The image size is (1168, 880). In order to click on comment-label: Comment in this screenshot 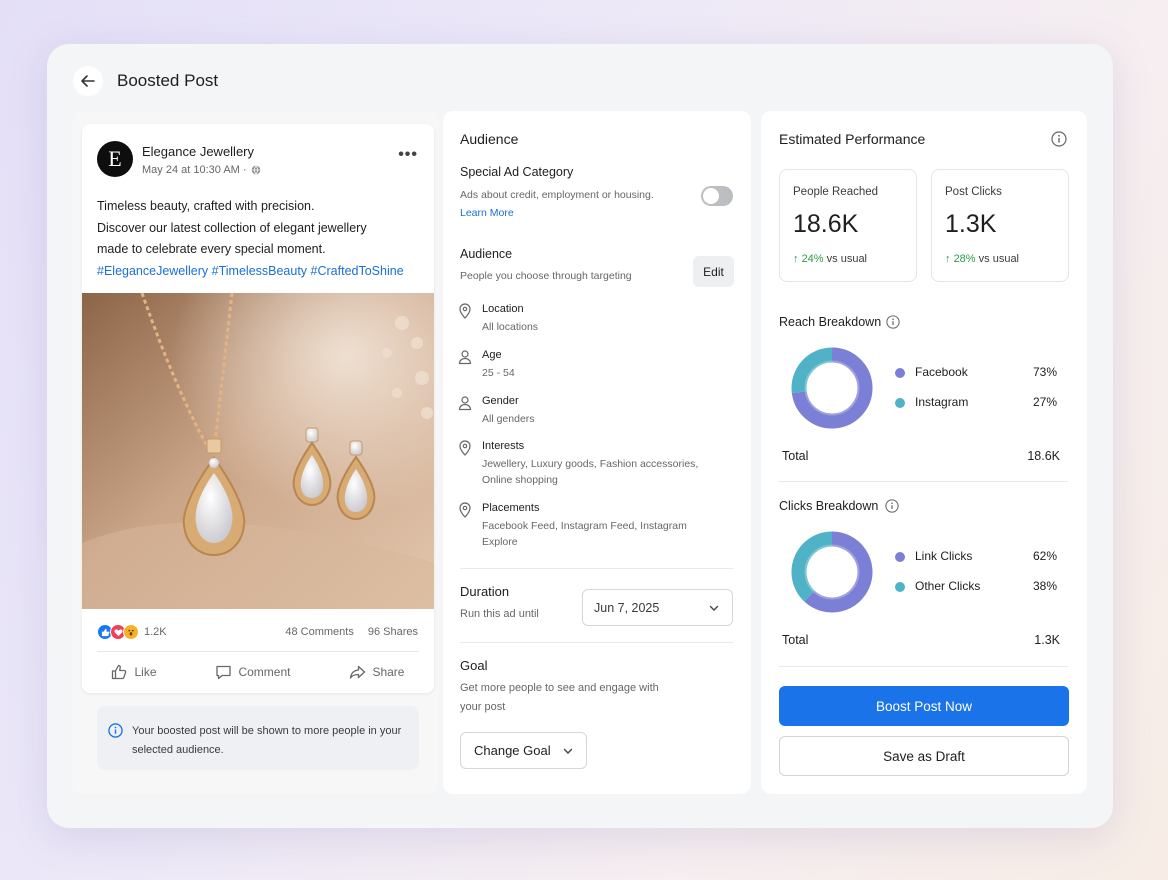, I will do `click(264, 672)`.